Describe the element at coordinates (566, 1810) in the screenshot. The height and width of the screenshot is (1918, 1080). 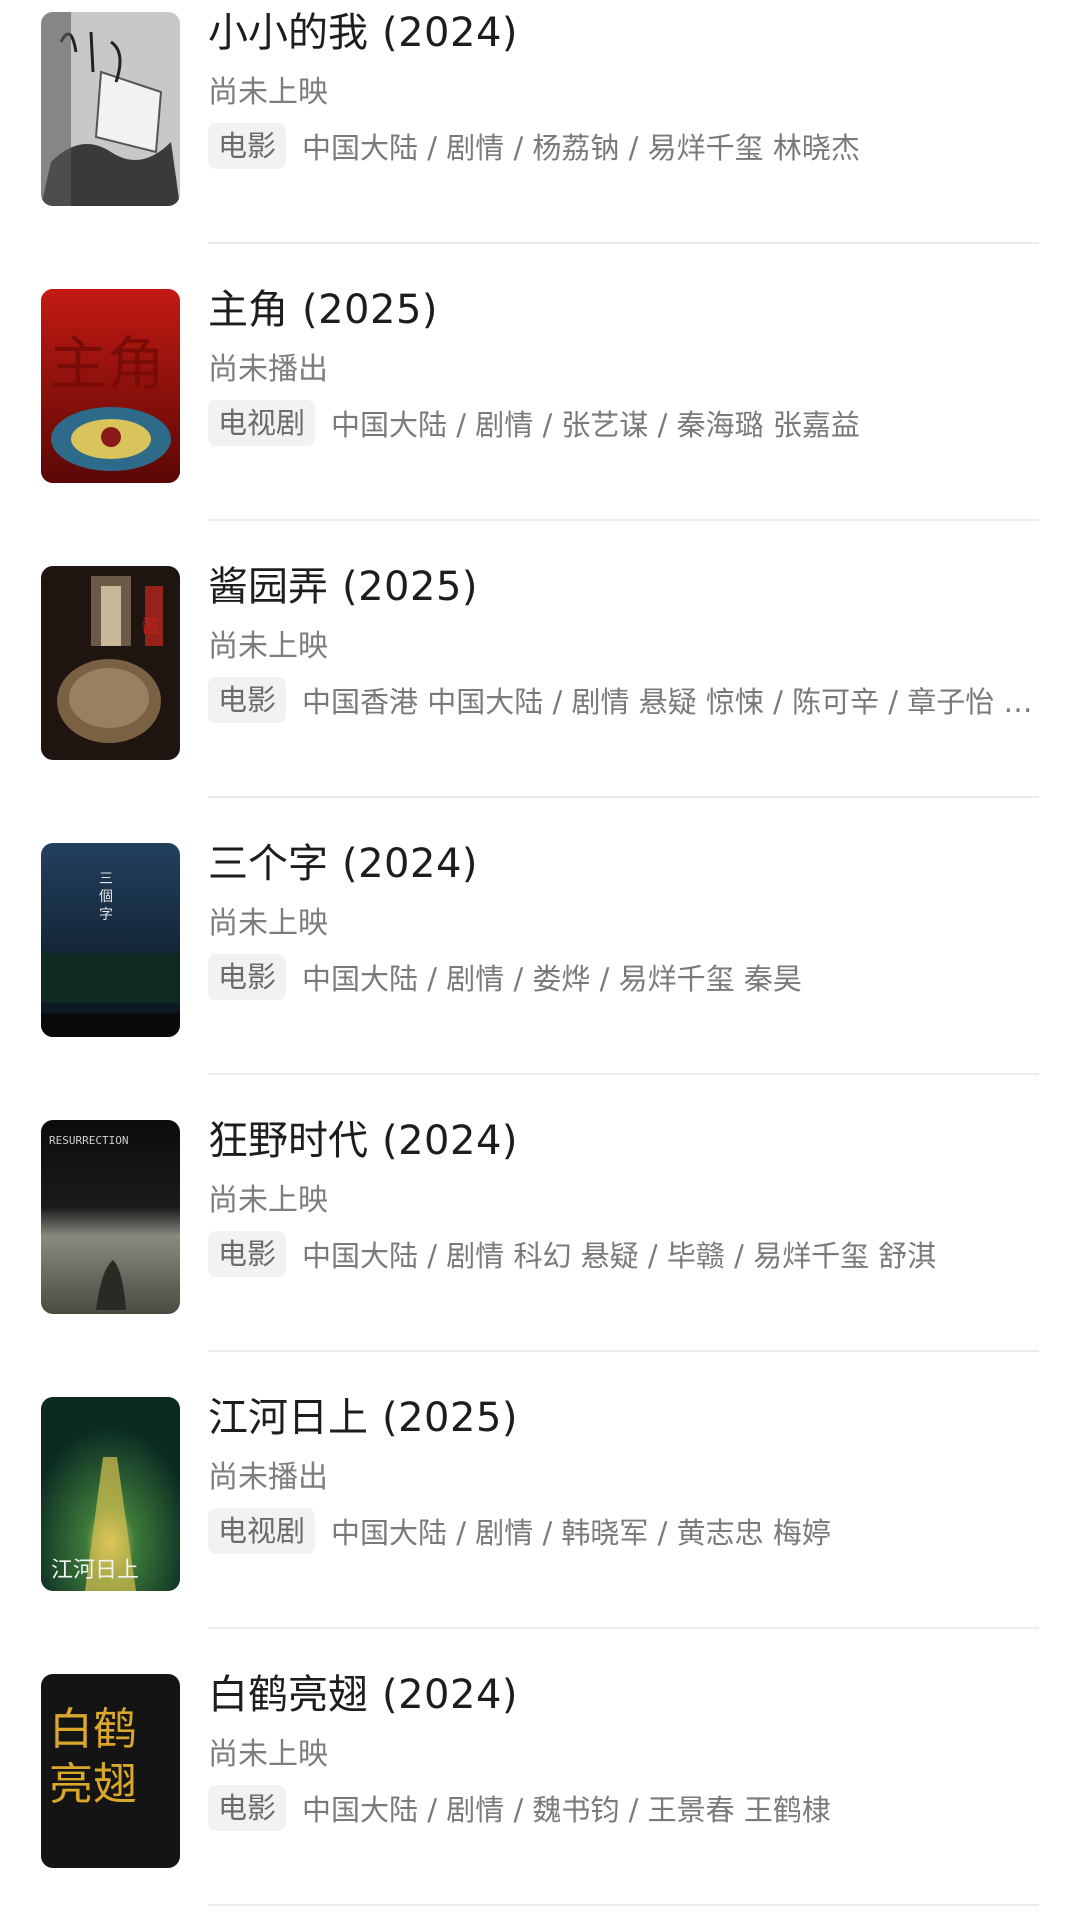
I see `meta-text: 中国大陆 / 剧情 / 魏书钧 / 王景春 王鹤棣` at that location.